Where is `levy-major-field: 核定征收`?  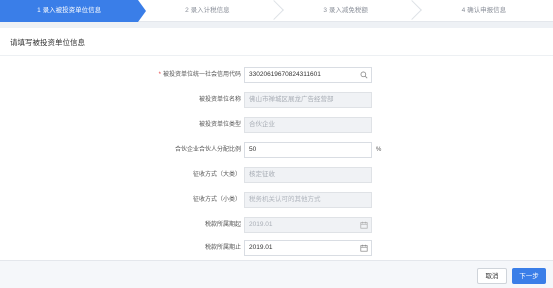
levy-major-field: 核定征收 is located at coordinates (308, 175).